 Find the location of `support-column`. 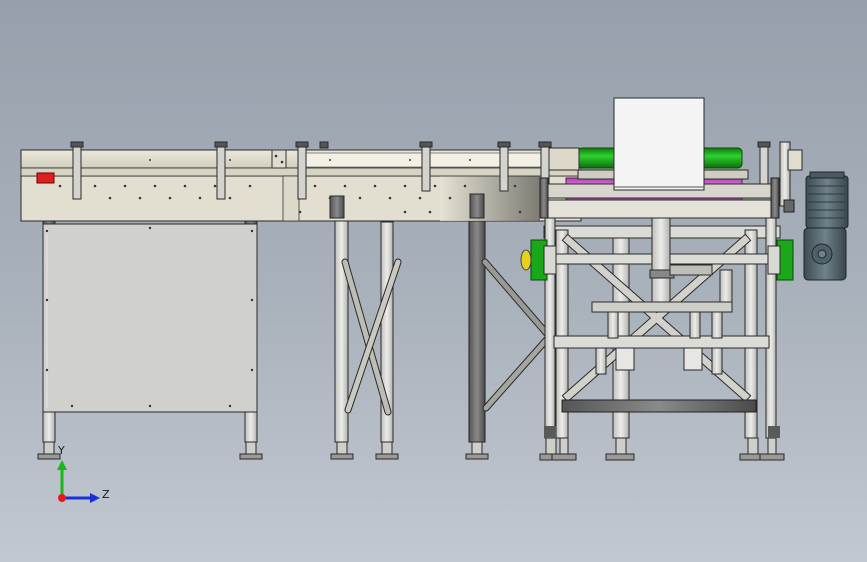

support-column is located at coordinates (510, 320).